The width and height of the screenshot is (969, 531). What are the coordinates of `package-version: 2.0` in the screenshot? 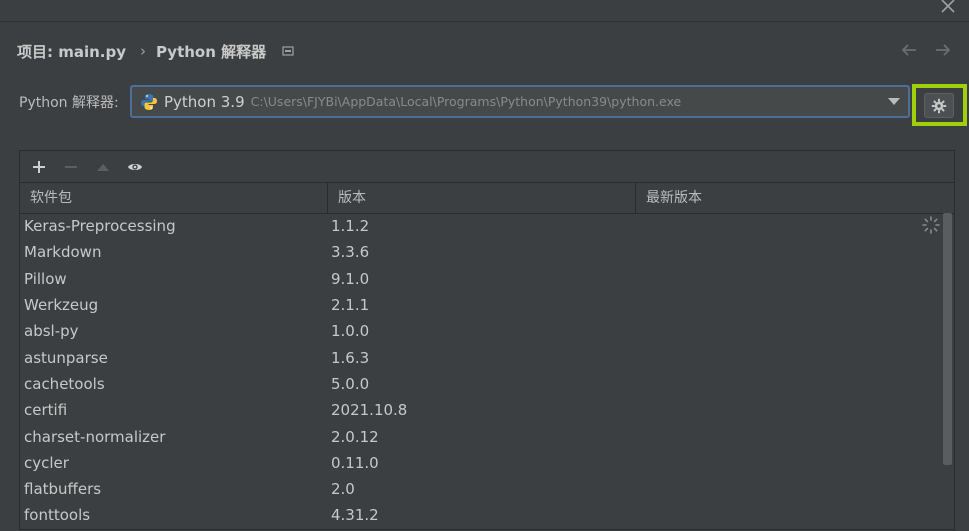 It's located at (343, 489).